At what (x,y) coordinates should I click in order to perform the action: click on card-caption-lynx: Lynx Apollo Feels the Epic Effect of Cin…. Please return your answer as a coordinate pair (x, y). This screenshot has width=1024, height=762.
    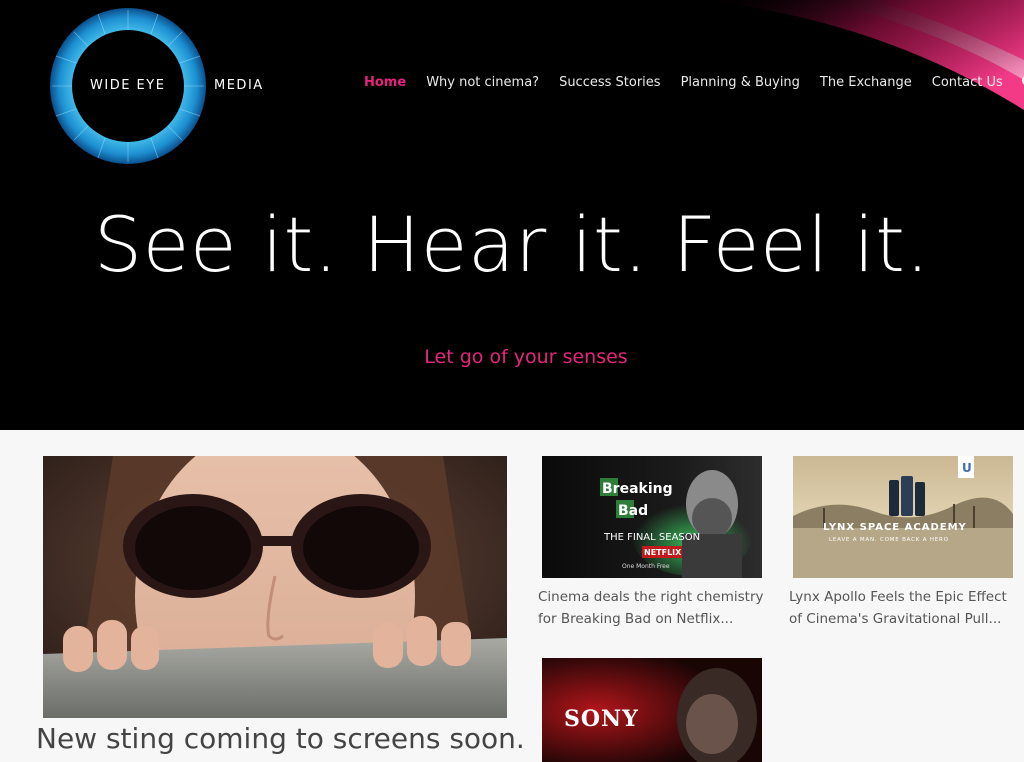
    Looking at the image, I should click on (903, 608).